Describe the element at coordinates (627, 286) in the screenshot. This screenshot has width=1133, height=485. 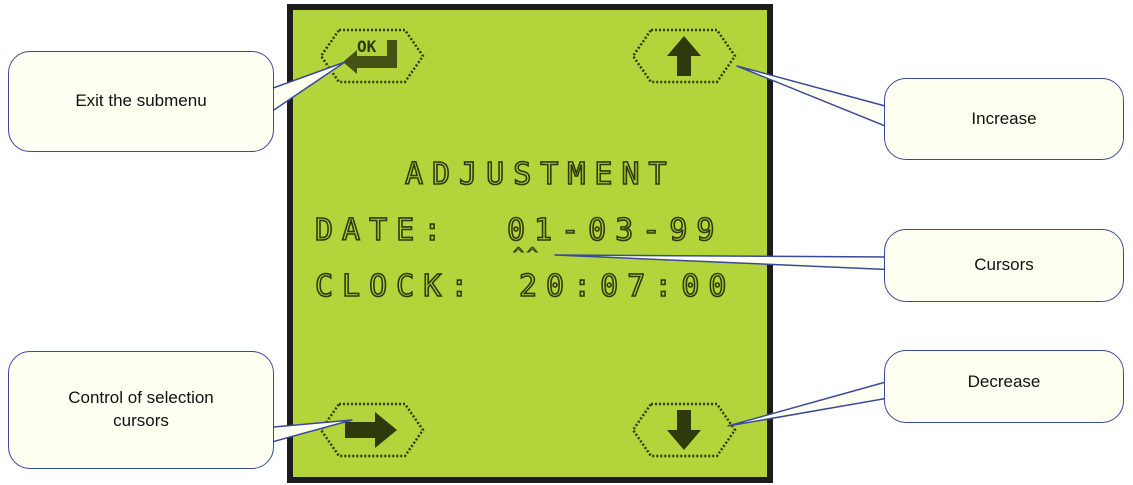
I see `clock-value: 20:07:00` at that location.